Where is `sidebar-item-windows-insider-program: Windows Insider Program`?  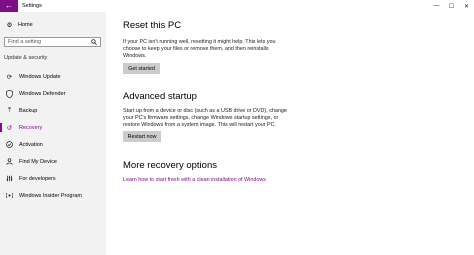 sidebar-item-windows-insider-program: Windows Insider Program is located at coordinates (53, 195).